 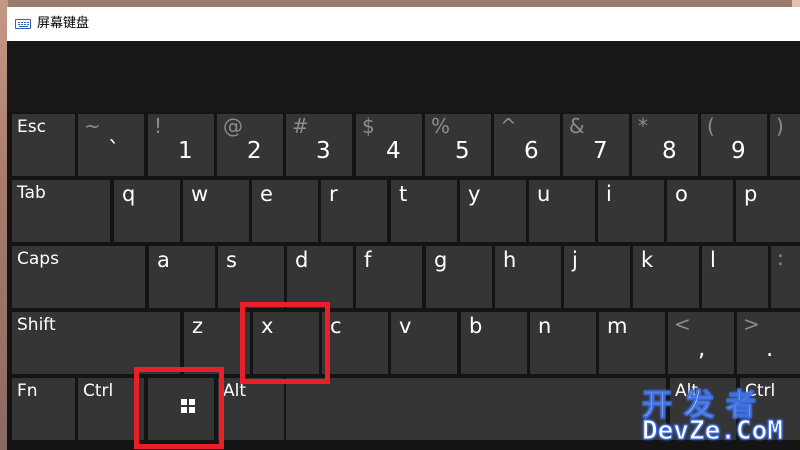 I want to click on key-label: b, so click(x=476, y=326).